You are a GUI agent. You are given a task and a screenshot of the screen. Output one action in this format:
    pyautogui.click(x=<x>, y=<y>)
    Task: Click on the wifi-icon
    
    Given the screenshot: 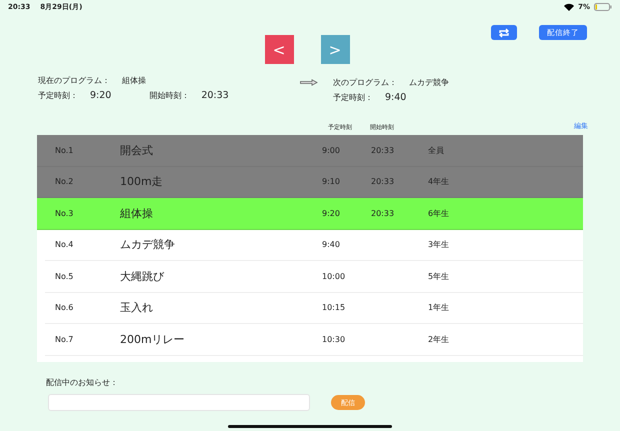 What is the action you would take?
    pyautogui.click(x=569, y=7)
    